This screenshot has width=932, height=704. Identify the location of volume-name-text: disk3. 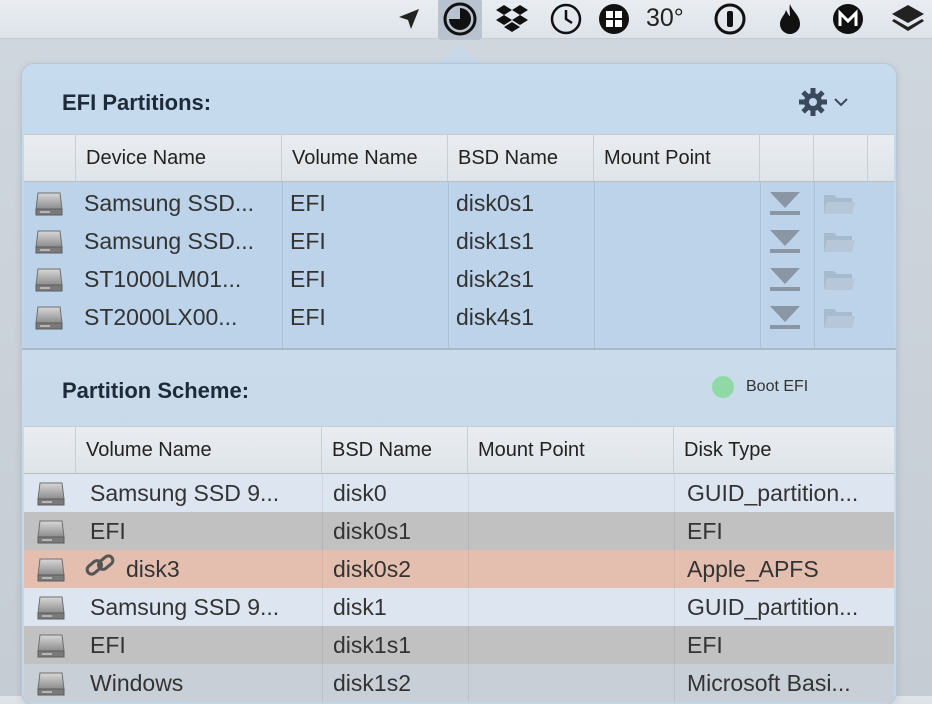
(153, 568).